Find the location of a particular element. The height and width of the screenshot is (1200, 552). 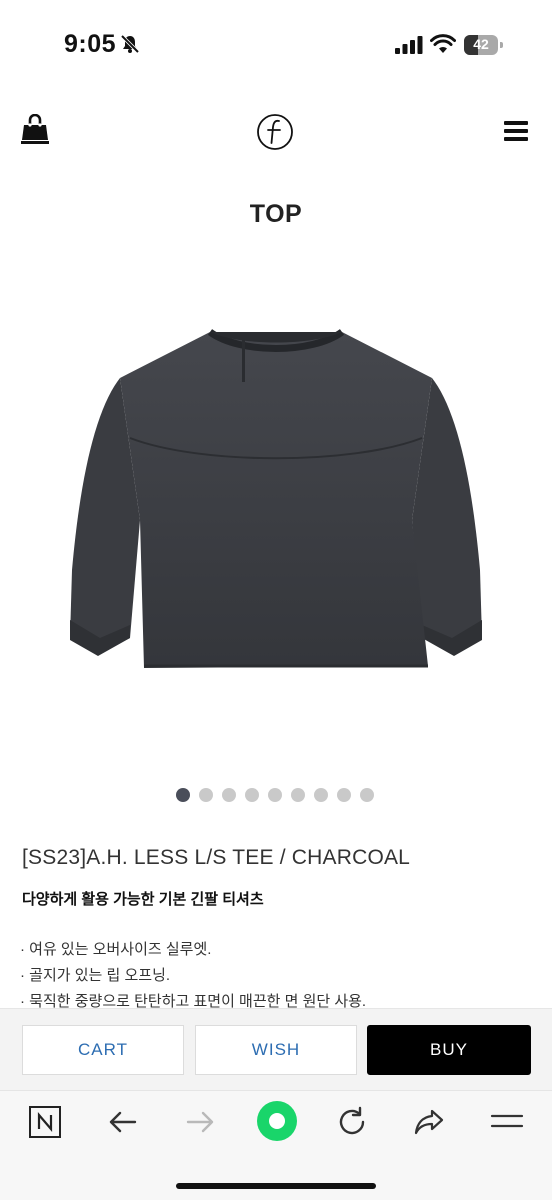

battery-body: 42 is located at coordinates (481, 45).